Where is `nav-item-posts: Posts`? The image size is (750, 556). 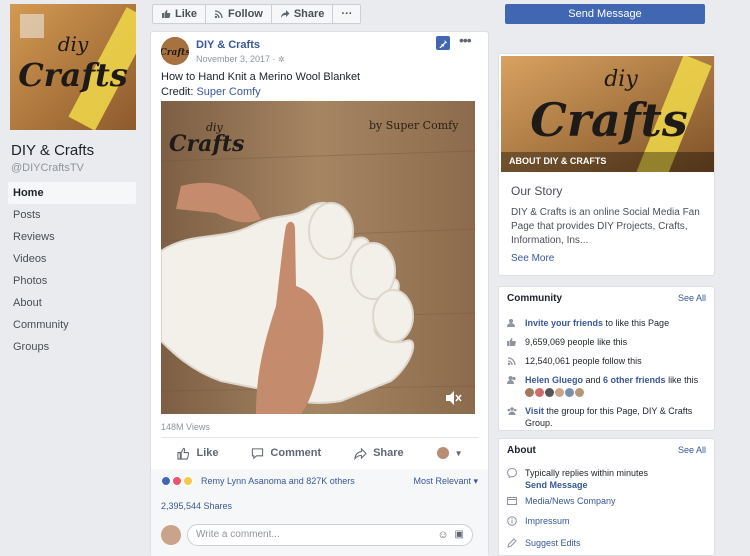
nav-item-posts: Posts is located at coordinates (72, 215).